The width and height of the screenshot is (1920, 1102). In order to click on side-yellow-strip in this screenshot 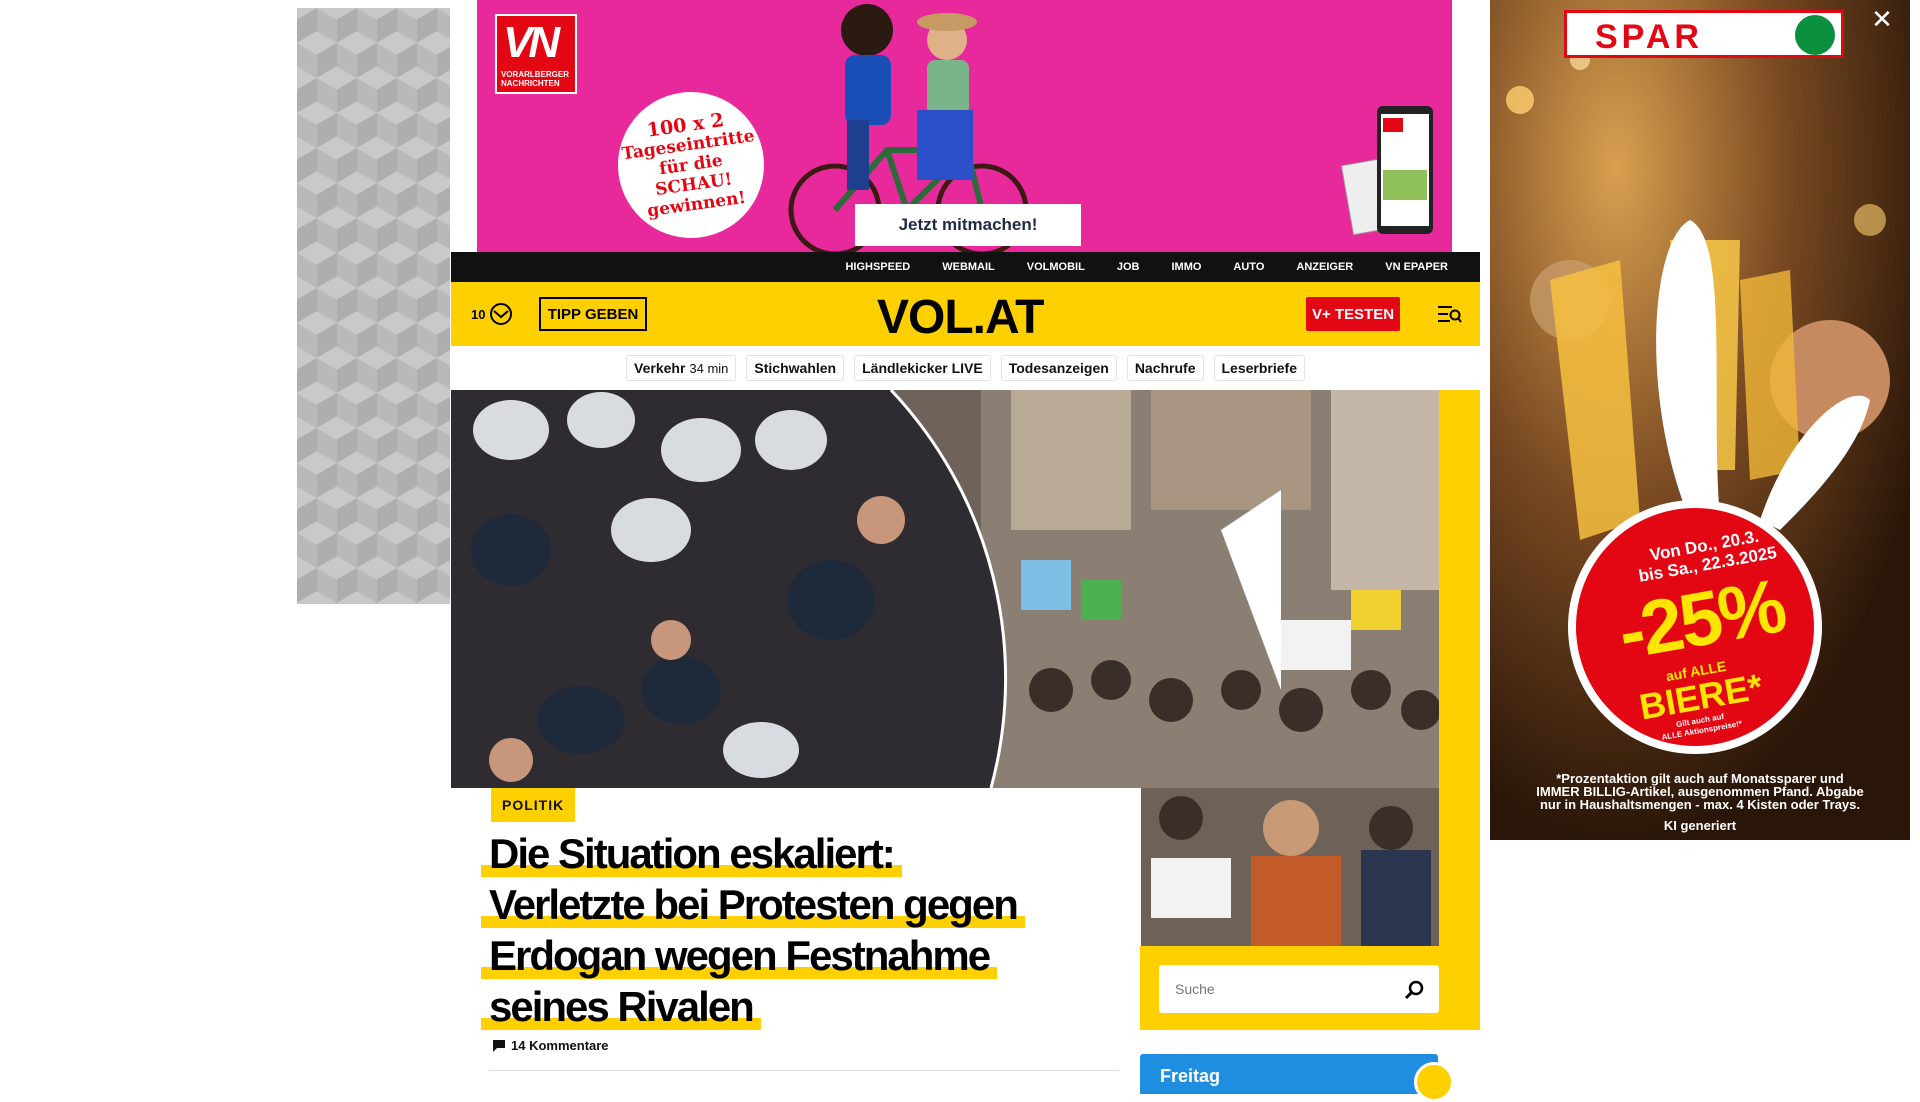, I will do `click(1459, 710)`.